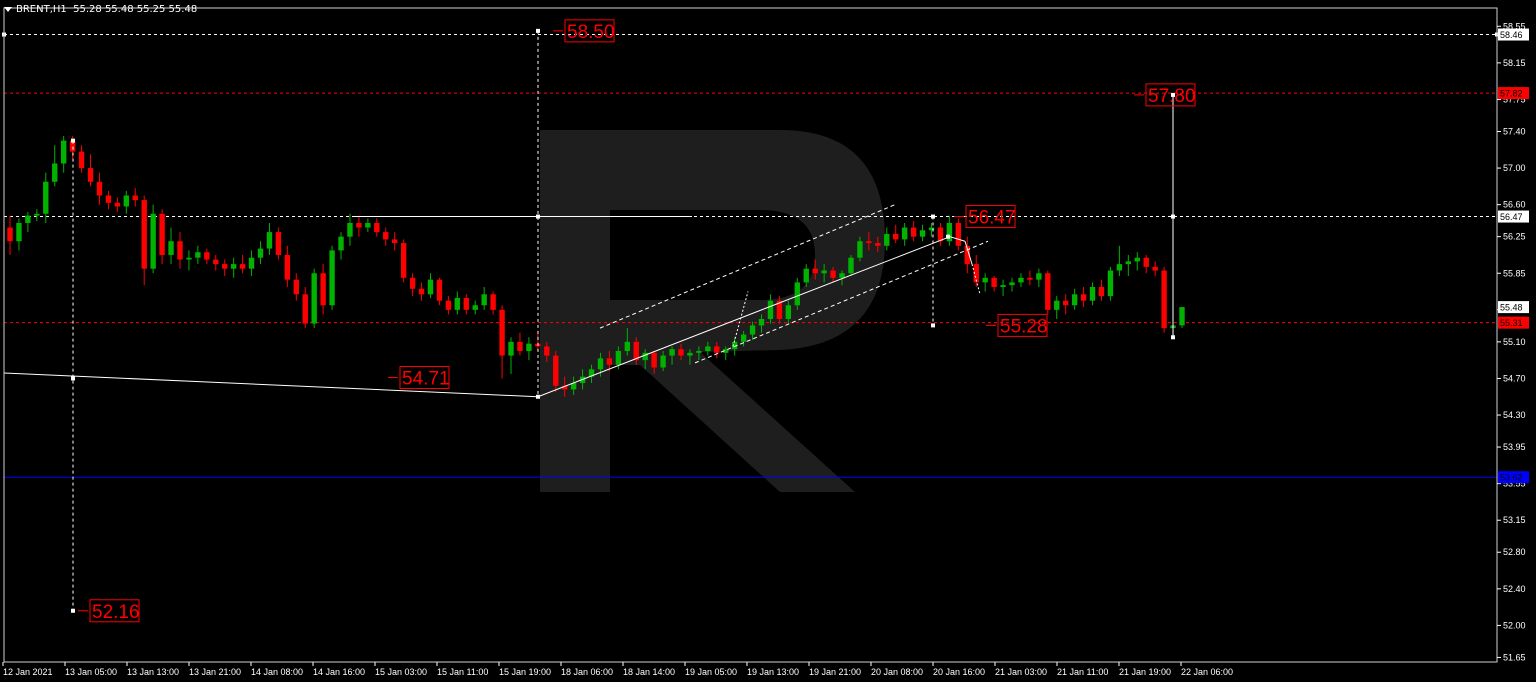  What do you see at coordinates (959, 672) in the screenshot?
I see `x-tick-label: 20 Jan 16:00` at bounding box center [959, 672].